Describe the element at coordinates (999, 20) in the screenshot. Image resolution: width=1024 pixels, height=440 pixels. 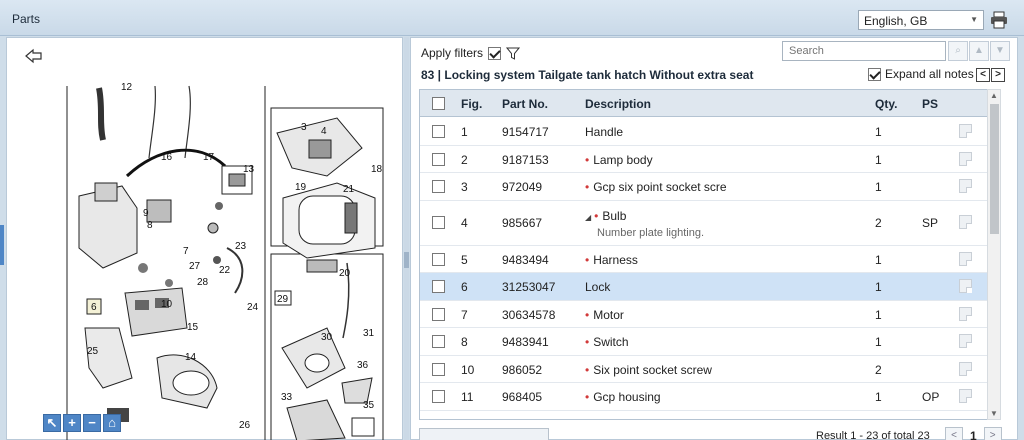
I see `printer-icon` at that location.